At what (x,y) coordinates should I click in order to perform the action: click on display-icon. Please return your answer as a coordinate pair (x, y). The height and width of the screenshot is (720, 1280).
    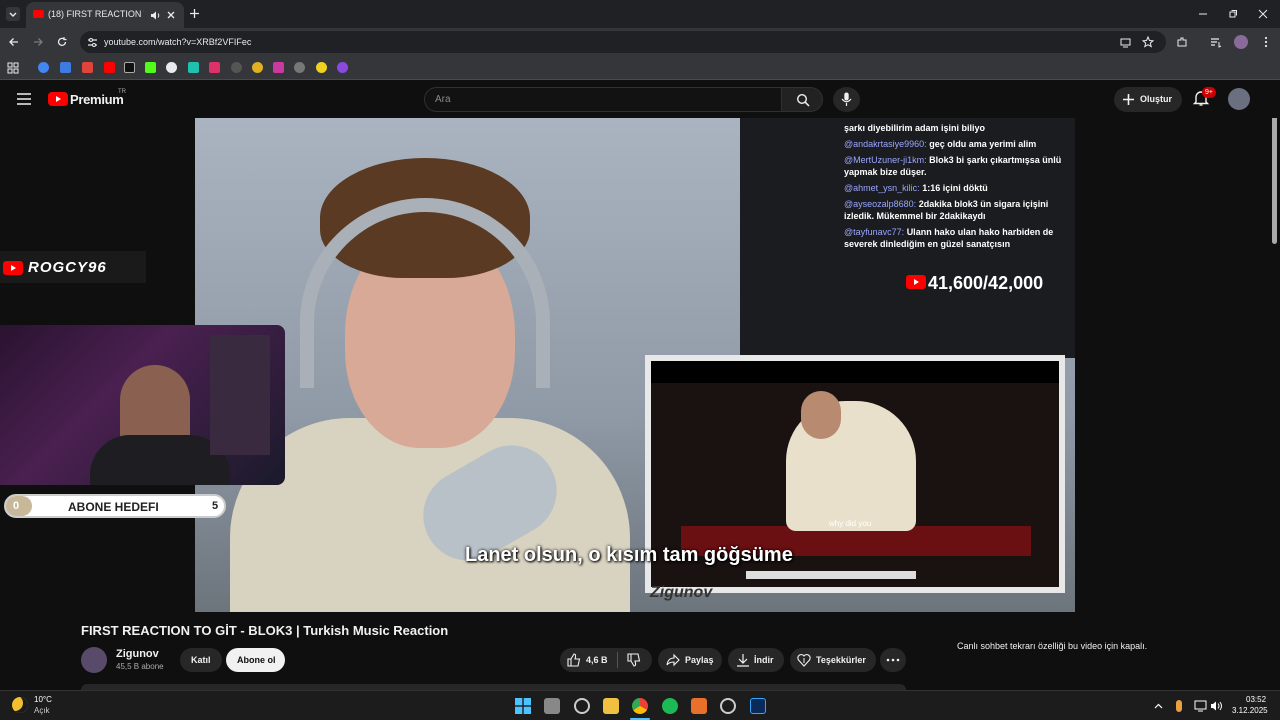
    Looking at the image, I should click on (1200, 706).